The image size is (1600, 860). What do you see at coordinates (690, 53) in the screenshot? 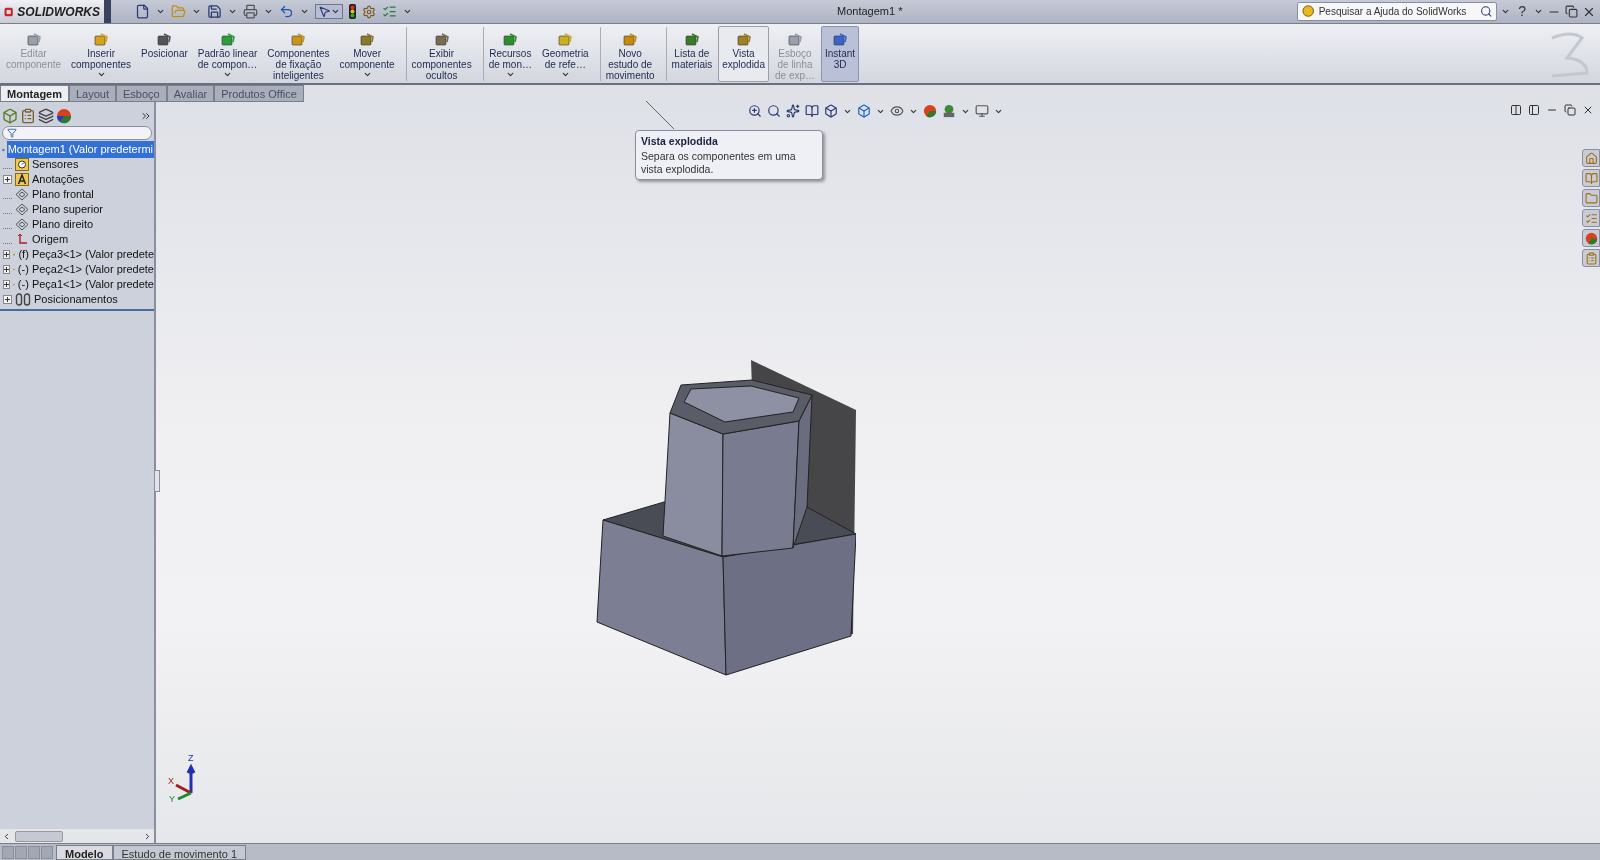
I see `ribbon-button: Lista de materiais` at bounding box center [690, 53].